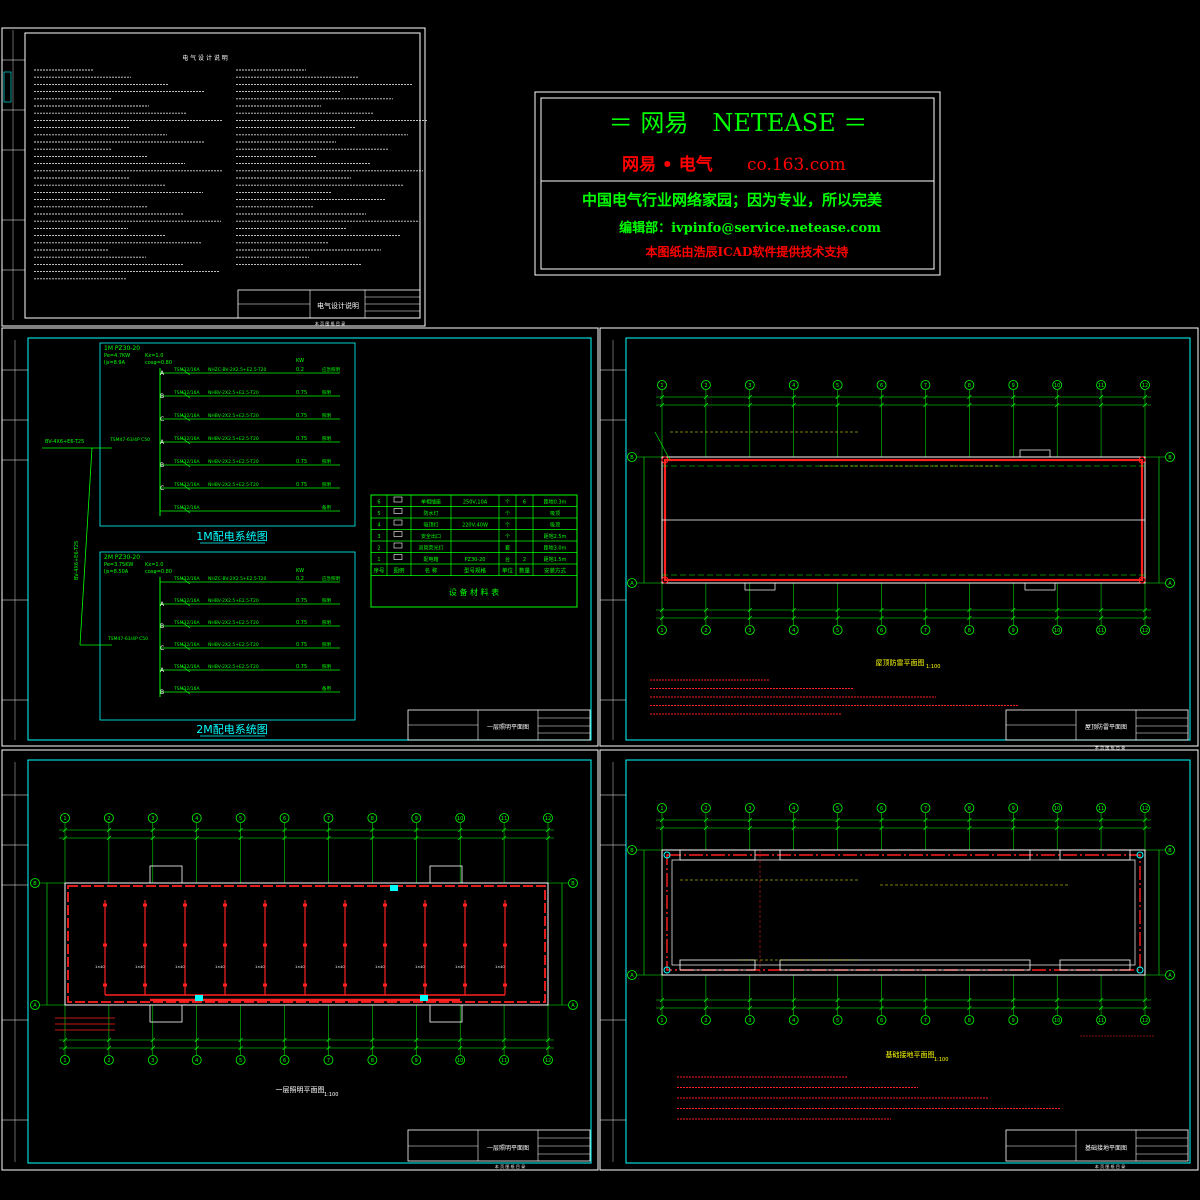 The width and height of the screenshot is (1200, 1200). Describe the element at coordinates (237, 579) in the screenshot. I see `circuit-cable: NHZC-BV-2X2.5+E2.5-T20` at that location.